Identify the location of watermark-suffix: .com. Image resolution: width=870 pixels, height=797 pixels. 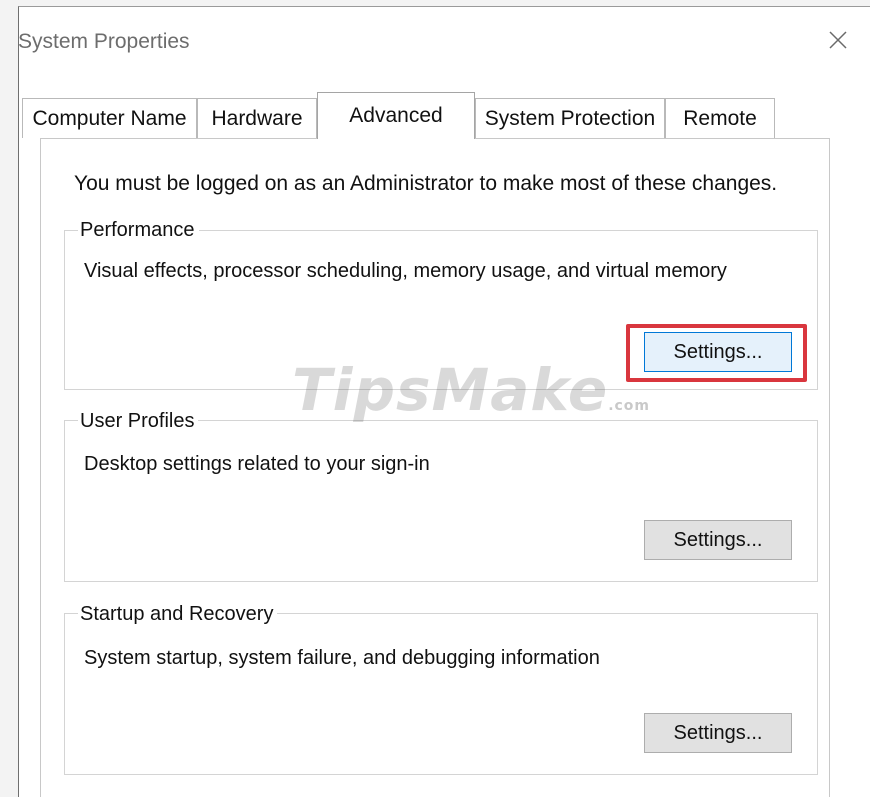
(629, 406).